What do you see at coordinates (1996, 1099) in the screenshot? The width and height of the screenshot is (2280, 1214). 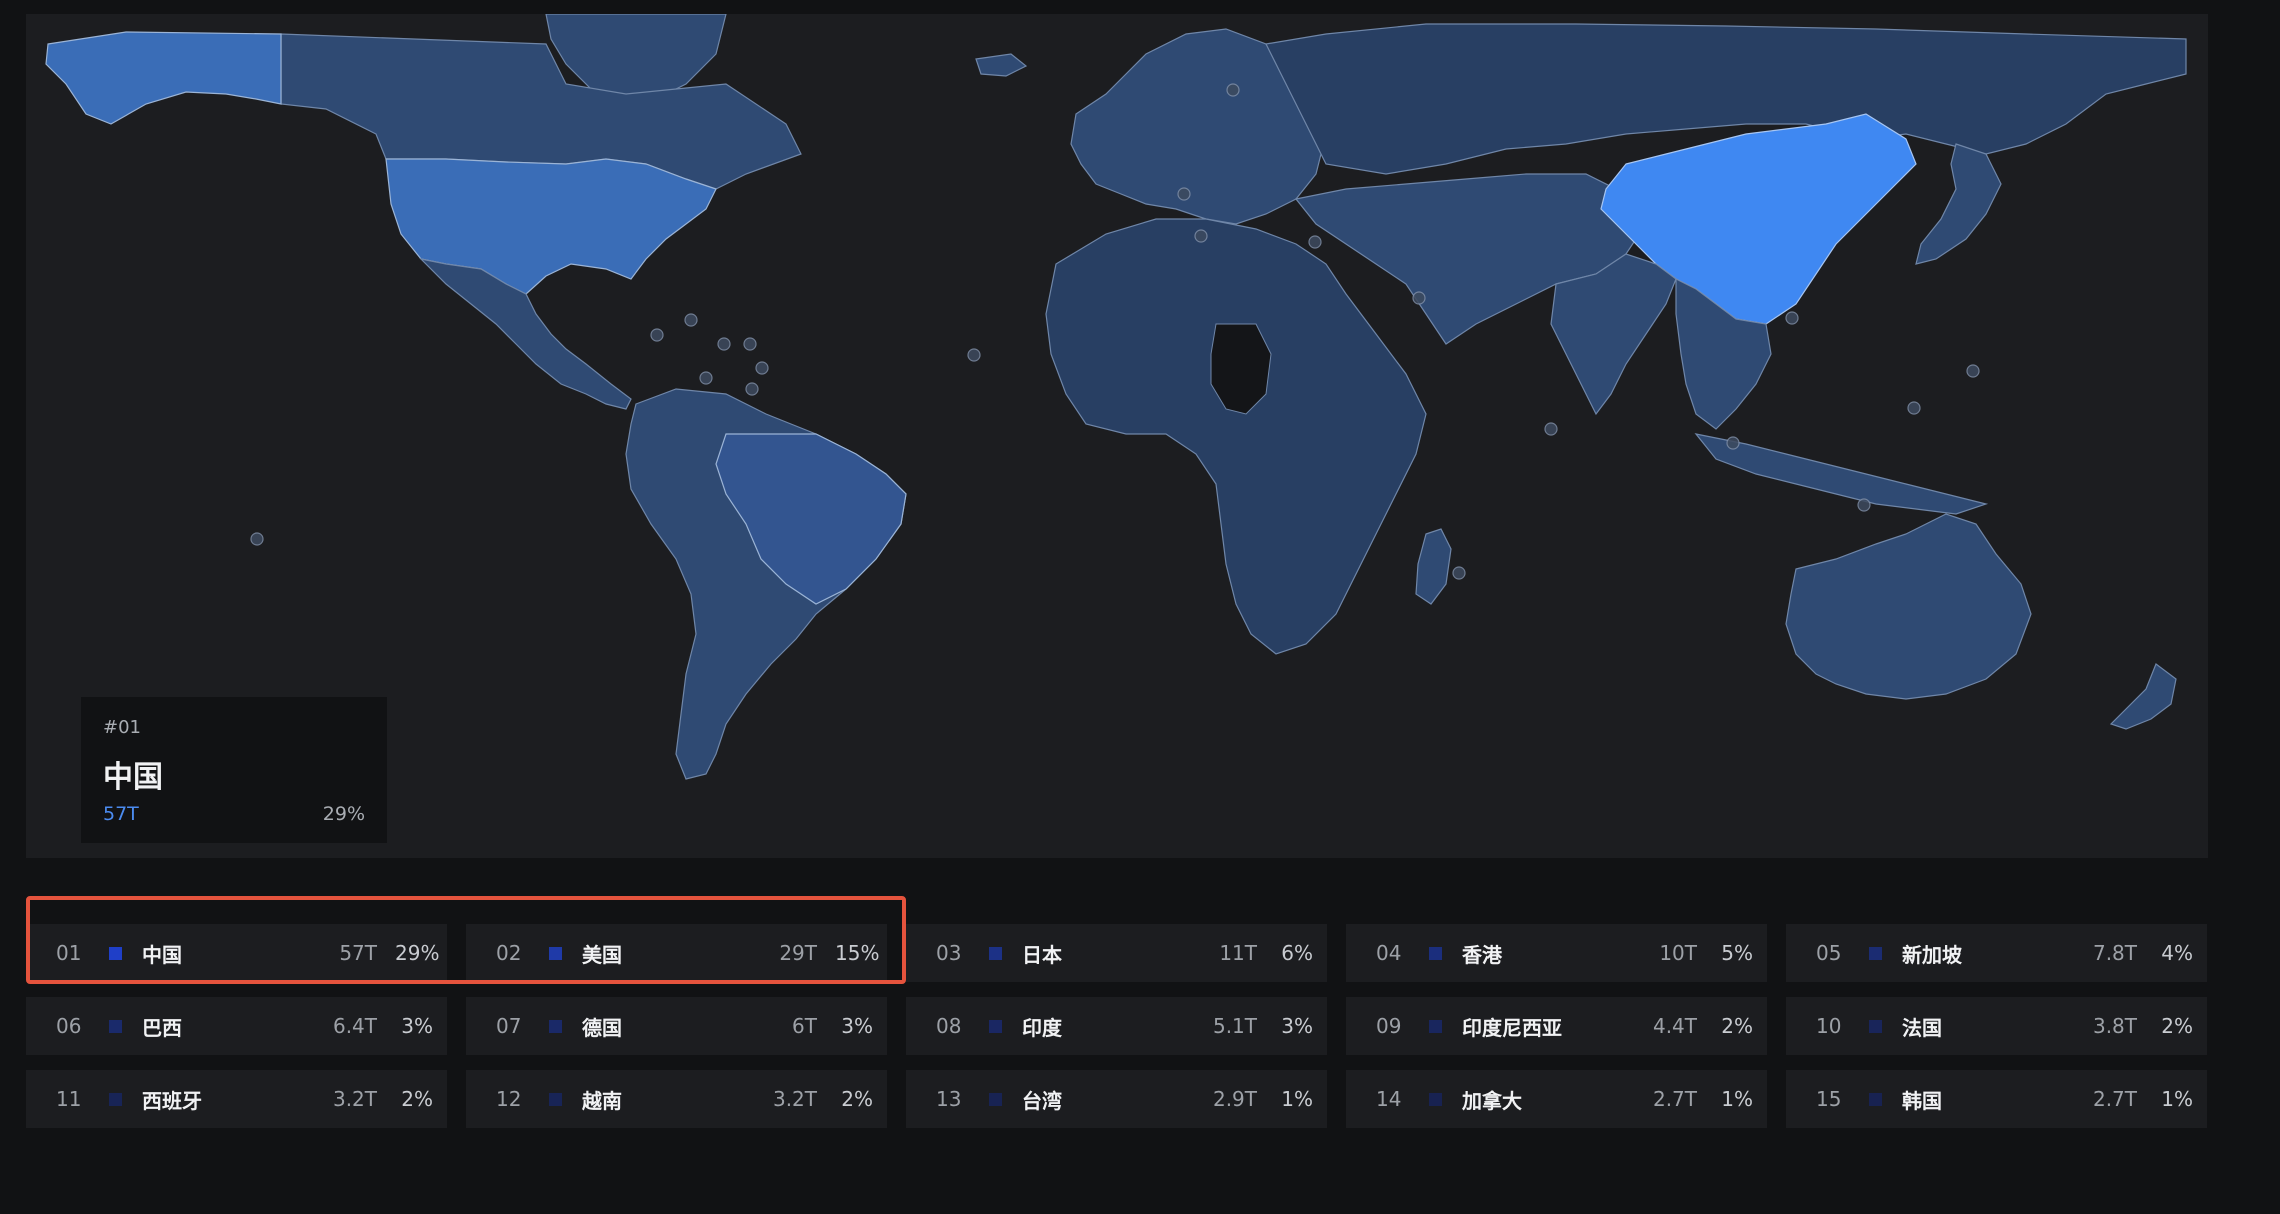 I see `ranking-card: 15 韩国 2.7T 1%` at bounding box center [1996, 1099].